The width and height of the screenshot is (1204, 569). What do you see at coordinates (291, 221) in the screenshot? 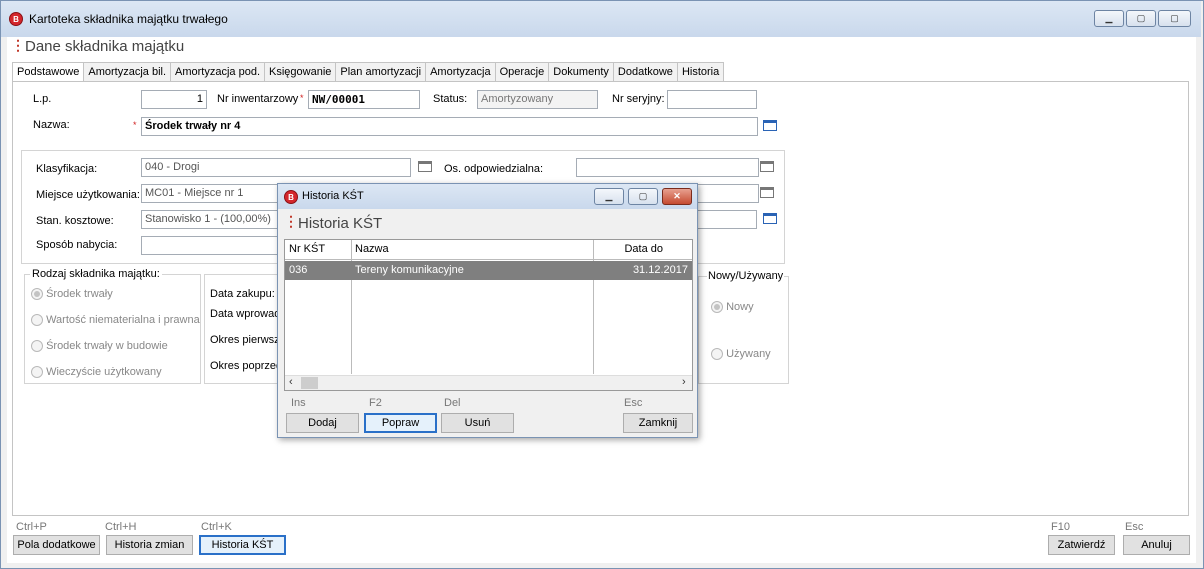
I see `dialog-header-dots-icon: ⋮` at bounding box center [291, 221].